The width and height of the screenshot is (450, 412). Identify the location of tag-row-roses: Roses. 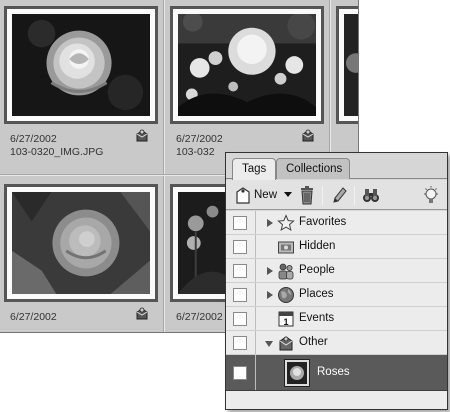
(336, 373).